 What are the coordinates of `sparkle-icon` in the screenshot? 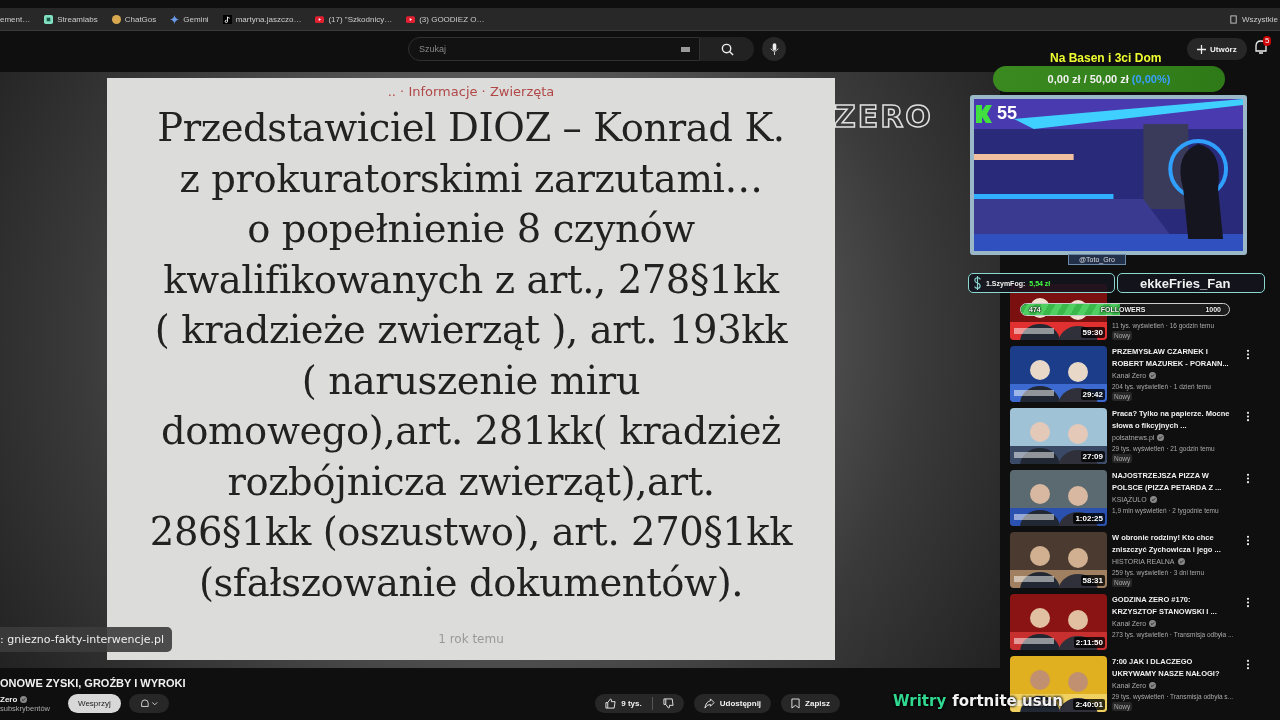 It's located at (175, 19).